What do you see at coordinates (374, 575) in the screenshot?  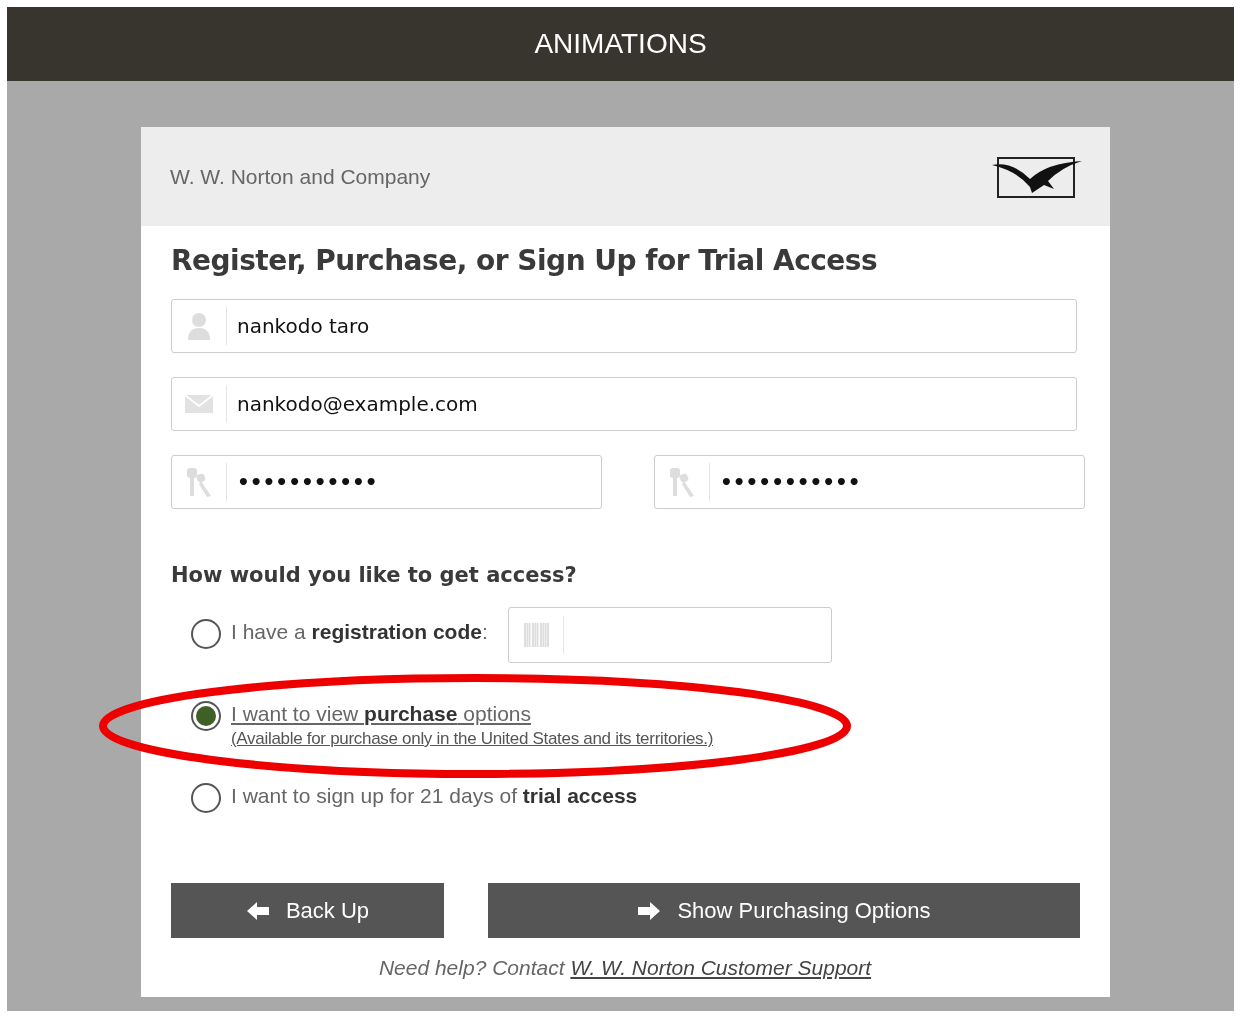 I see `access-question: How would you like to get access?` at bounding box center [374, 575].